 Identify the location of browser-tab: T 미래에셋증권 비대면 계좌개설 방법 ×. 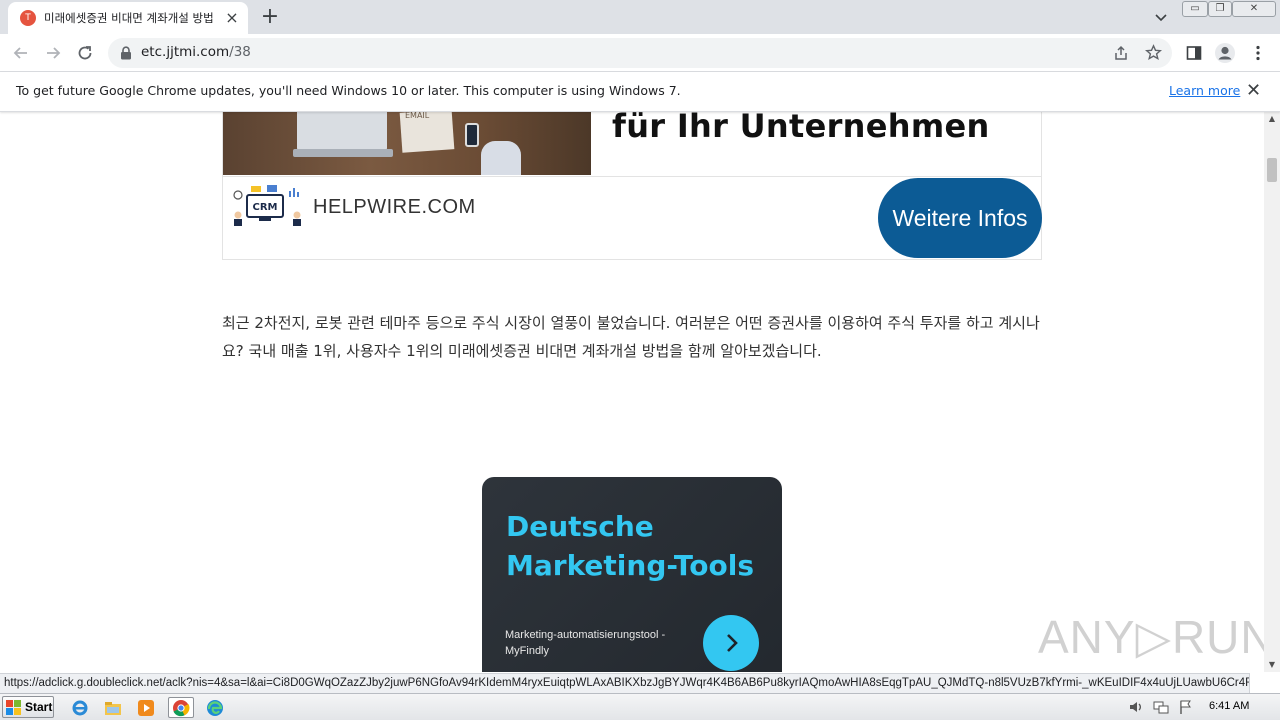
(128, 18).